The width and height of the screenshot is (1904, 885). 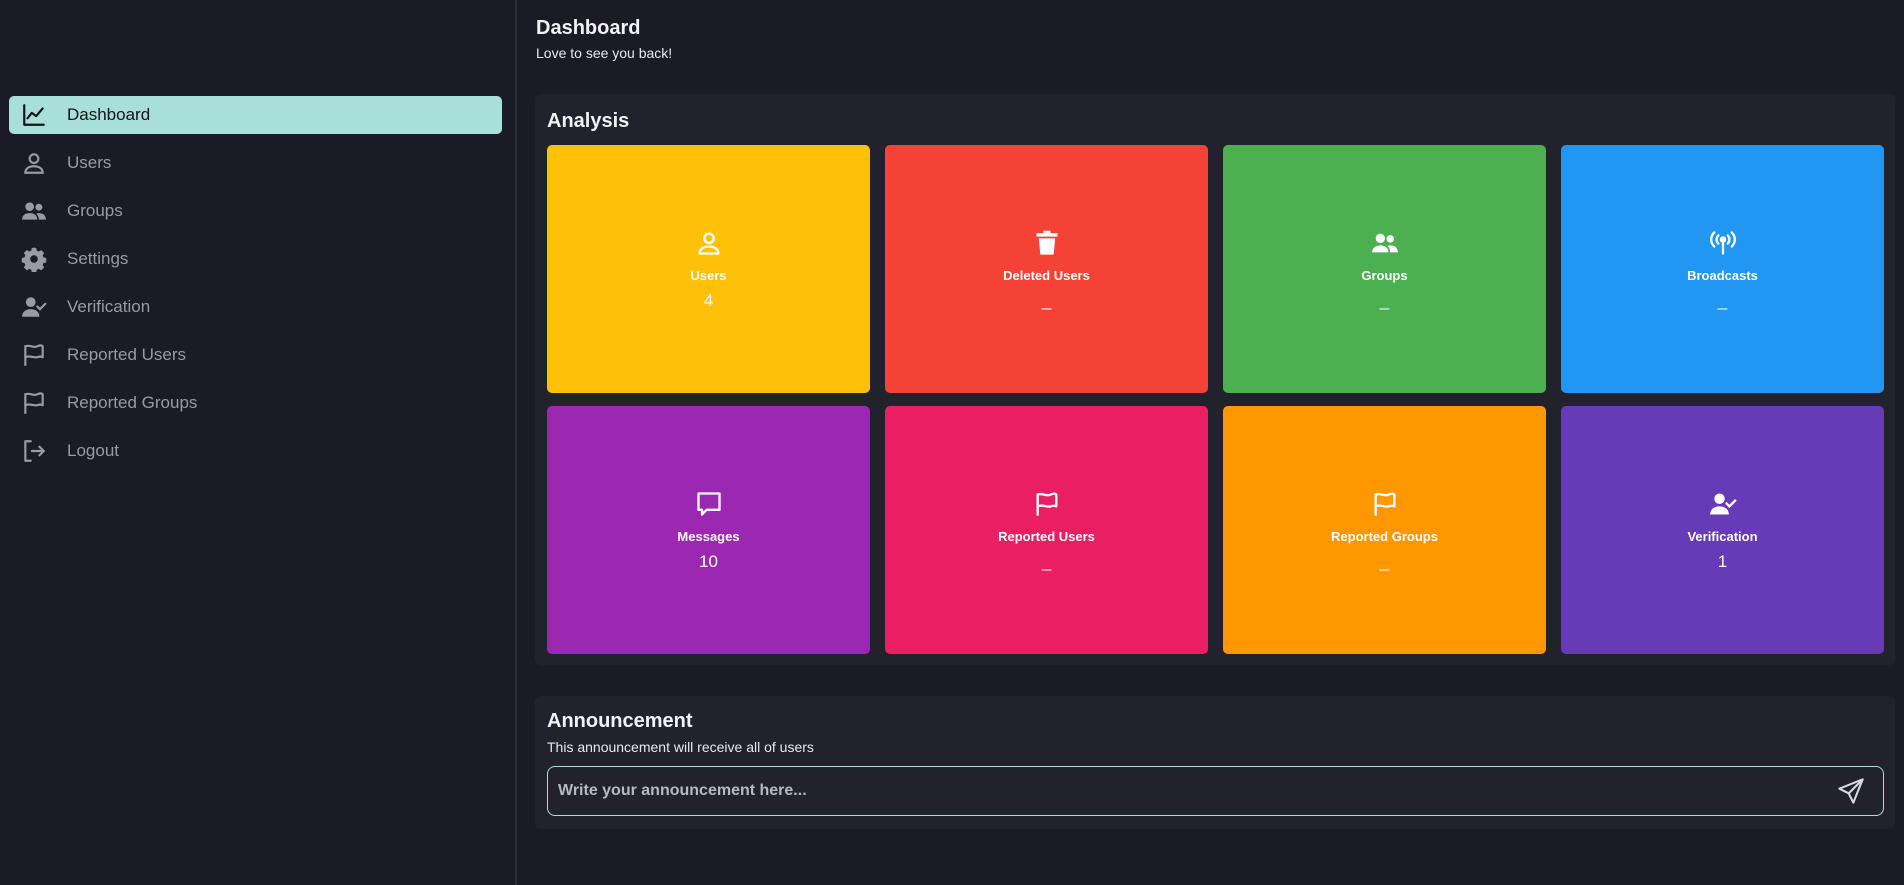 What do you see at coordinates (708, 561) in the screenshot?
I see `card-value: 10` at bounding box center [708, 561].